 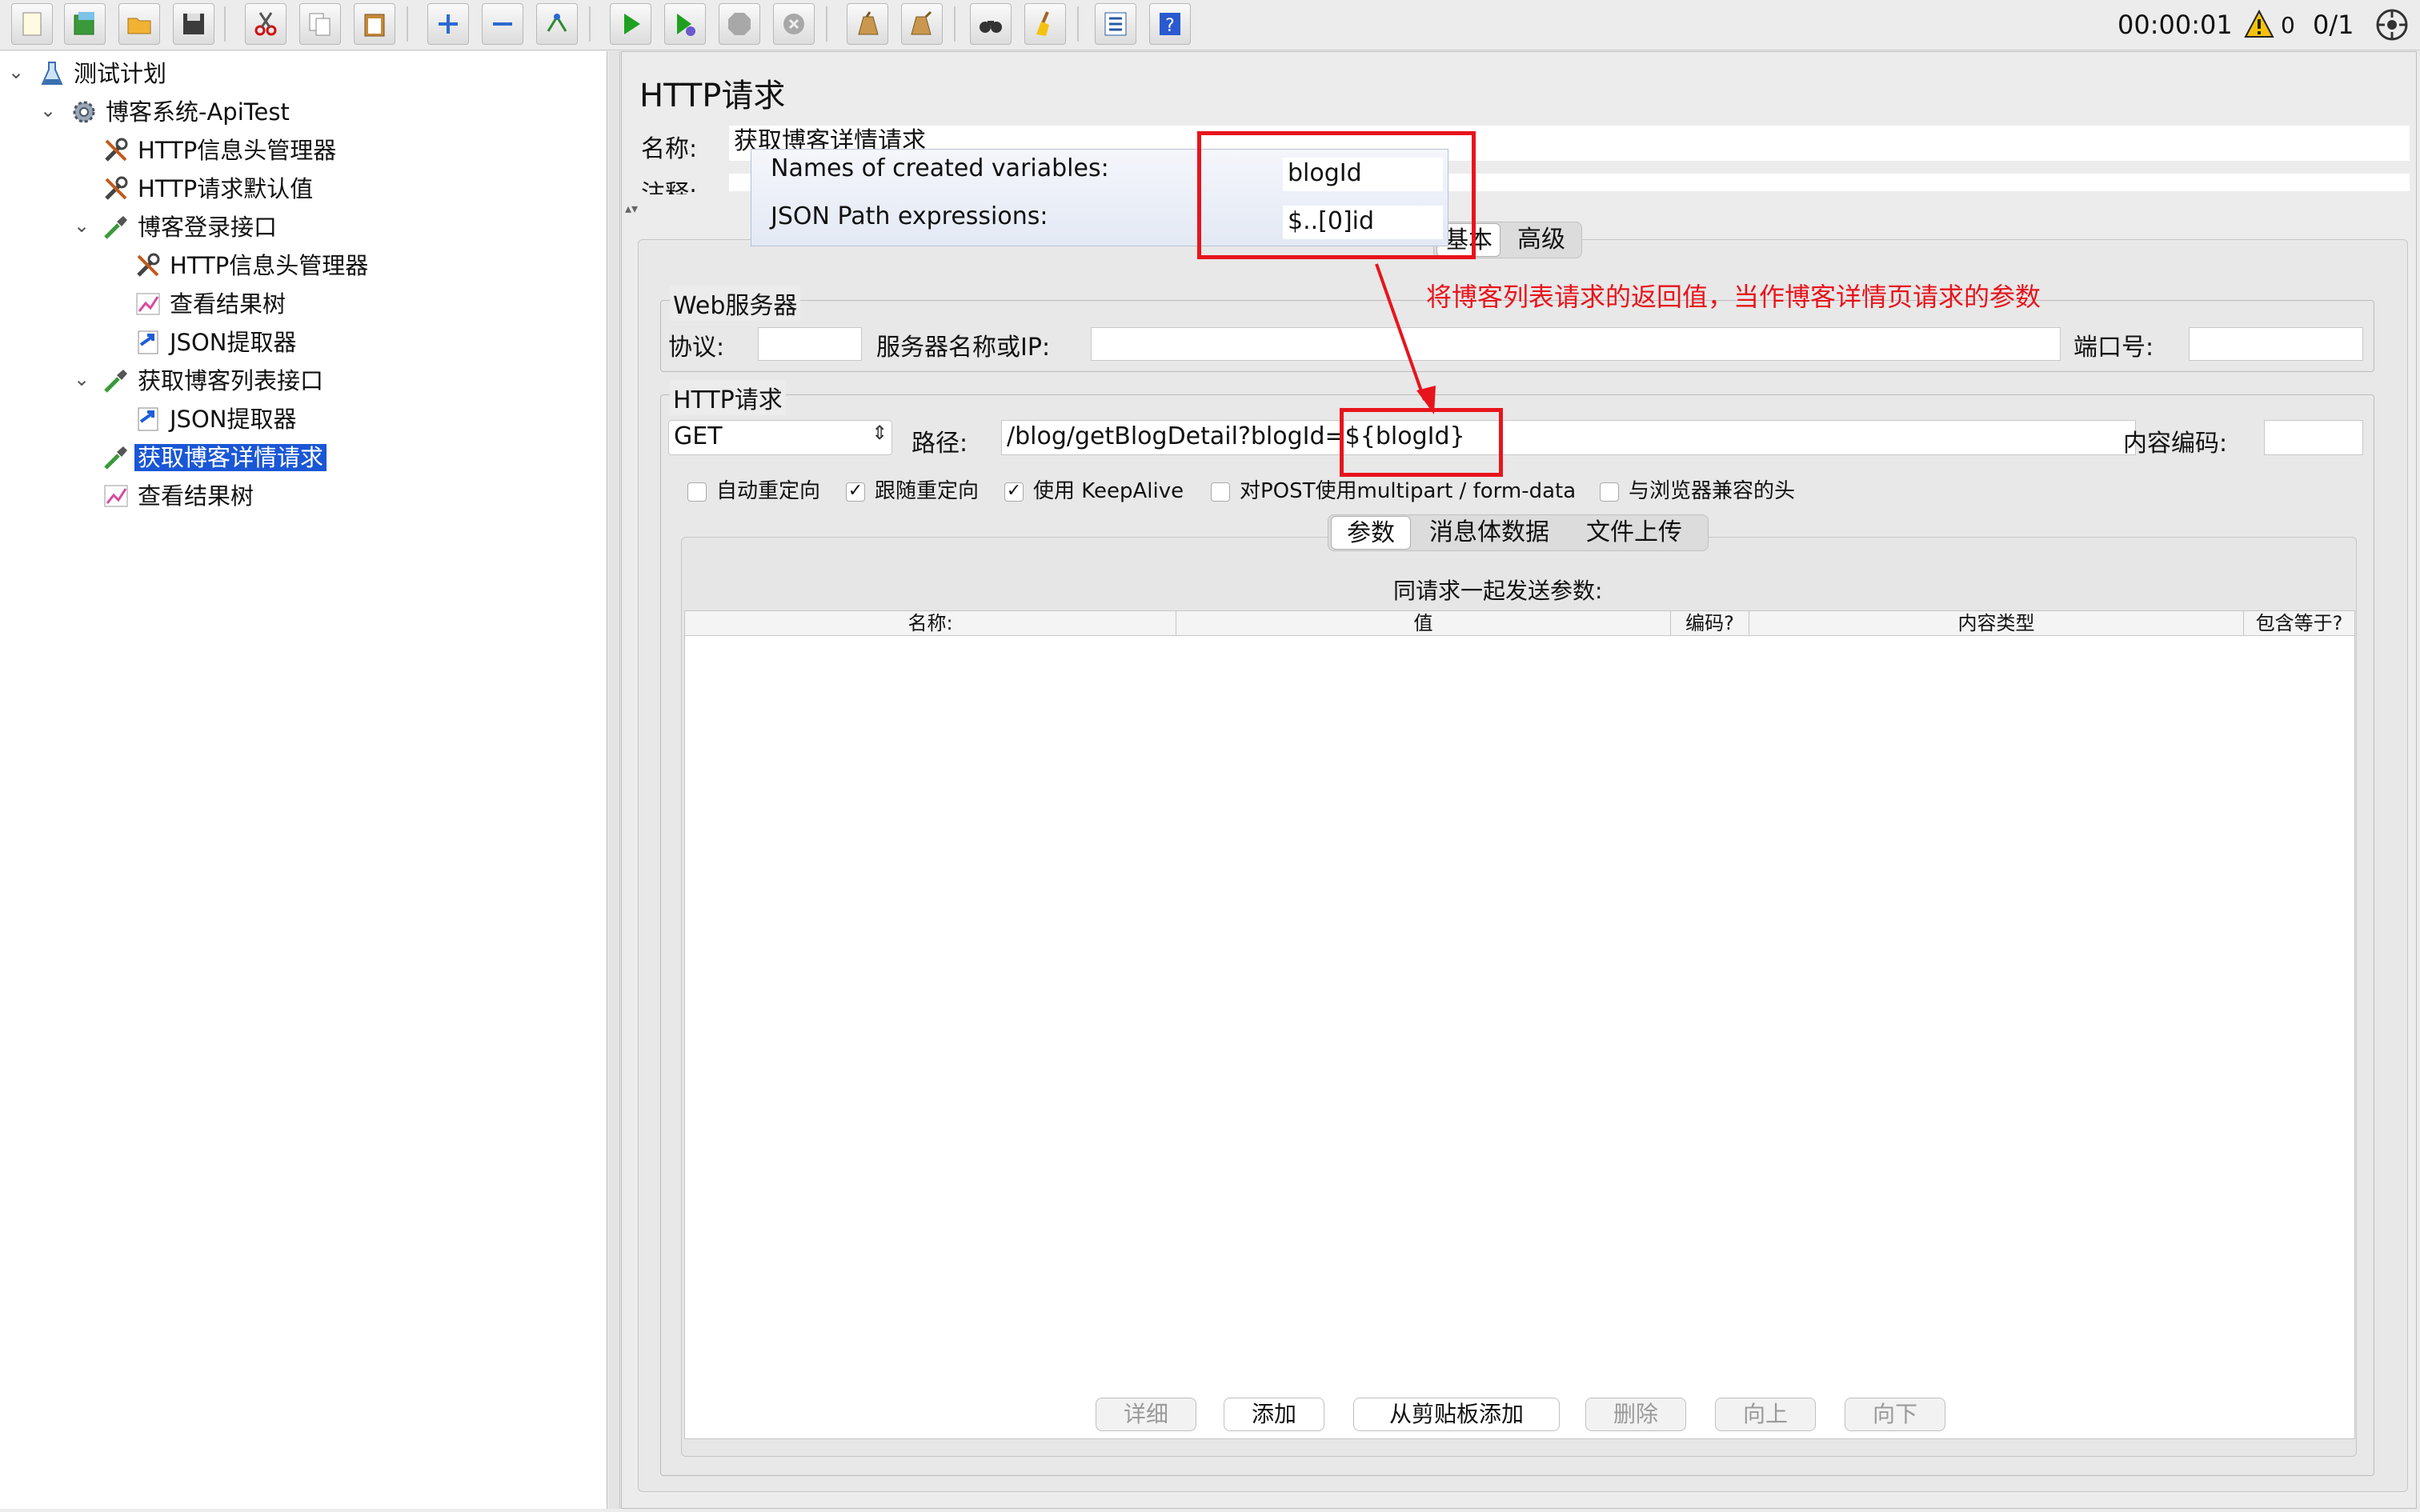 What do you see at coordinates (930, 623) in the screenshot?
I see `column-name: 名称:` at bounding box center [930, 623].